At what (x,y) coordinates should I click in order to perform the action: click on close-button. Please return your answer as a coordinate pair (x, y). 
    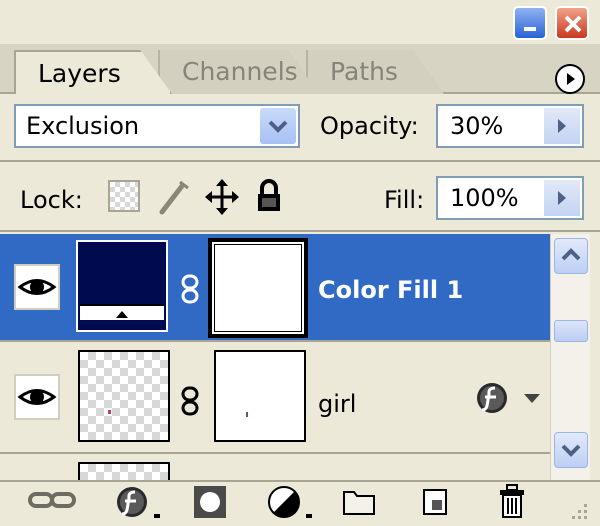
    Looking at the image, I should click on (572, 23).